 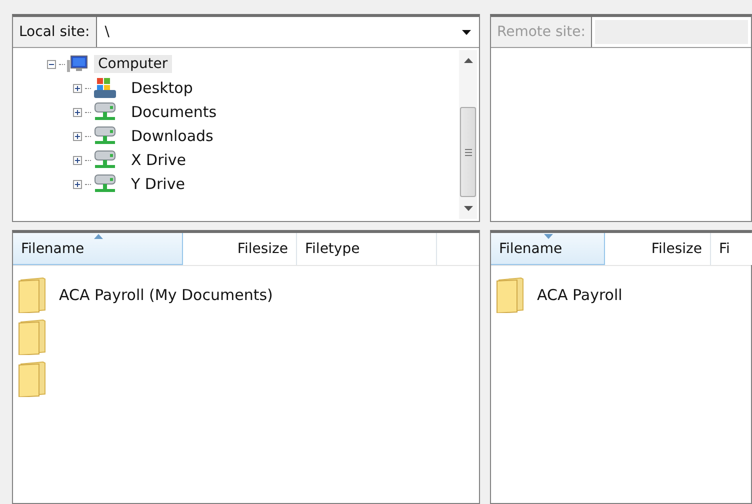 I want to click on tree-item: Documents, so click(x=174, y=112).